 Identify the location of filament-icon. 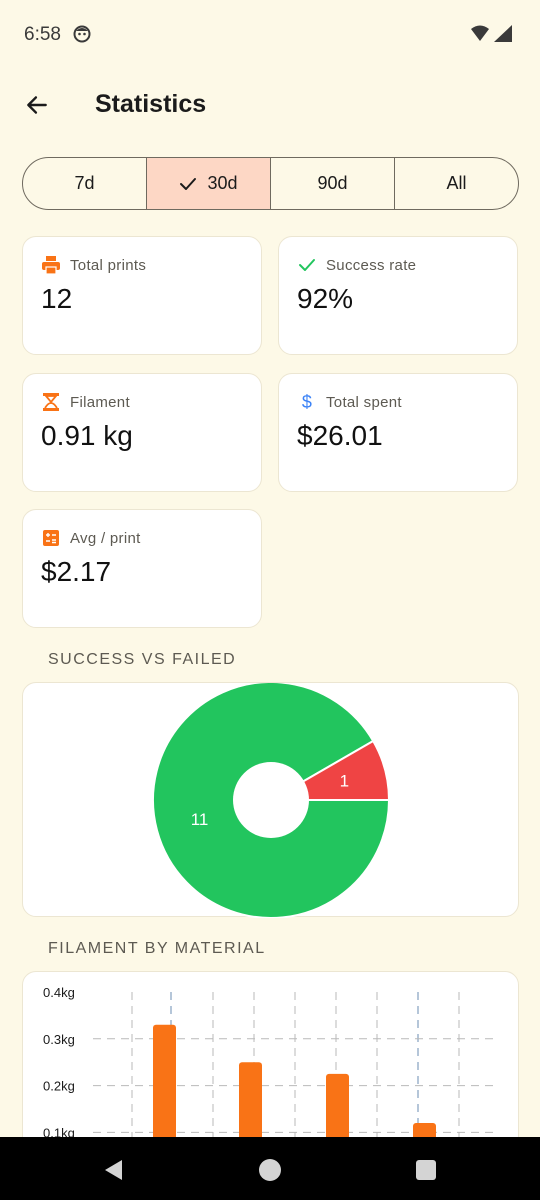
(51, 402).